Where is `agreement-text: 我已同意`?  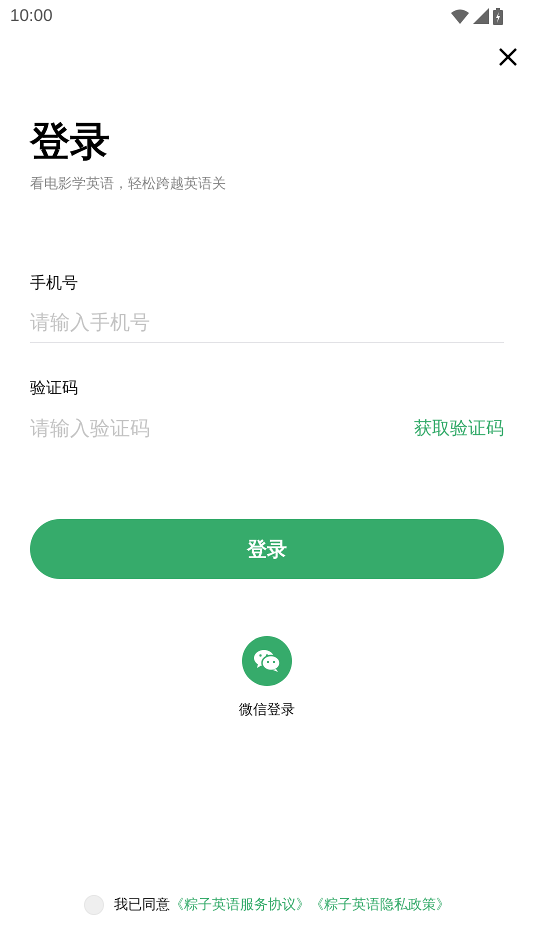 agreement-text: 我已同意 is located at coordinates (142, 905).